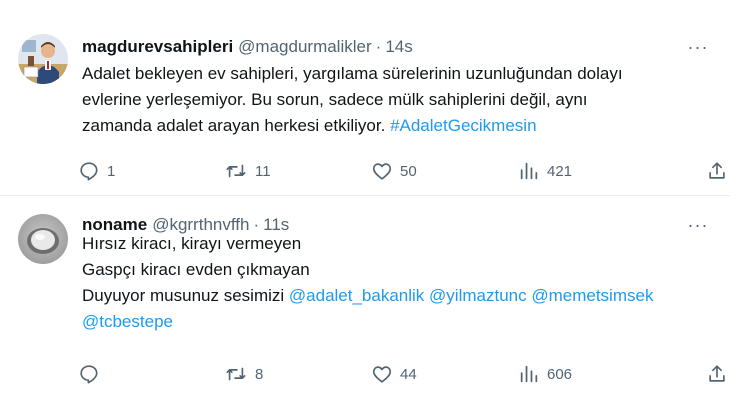  Describe the element at coordinates (560, 171) in the screenshot. I see `views-count: 421` at that location.